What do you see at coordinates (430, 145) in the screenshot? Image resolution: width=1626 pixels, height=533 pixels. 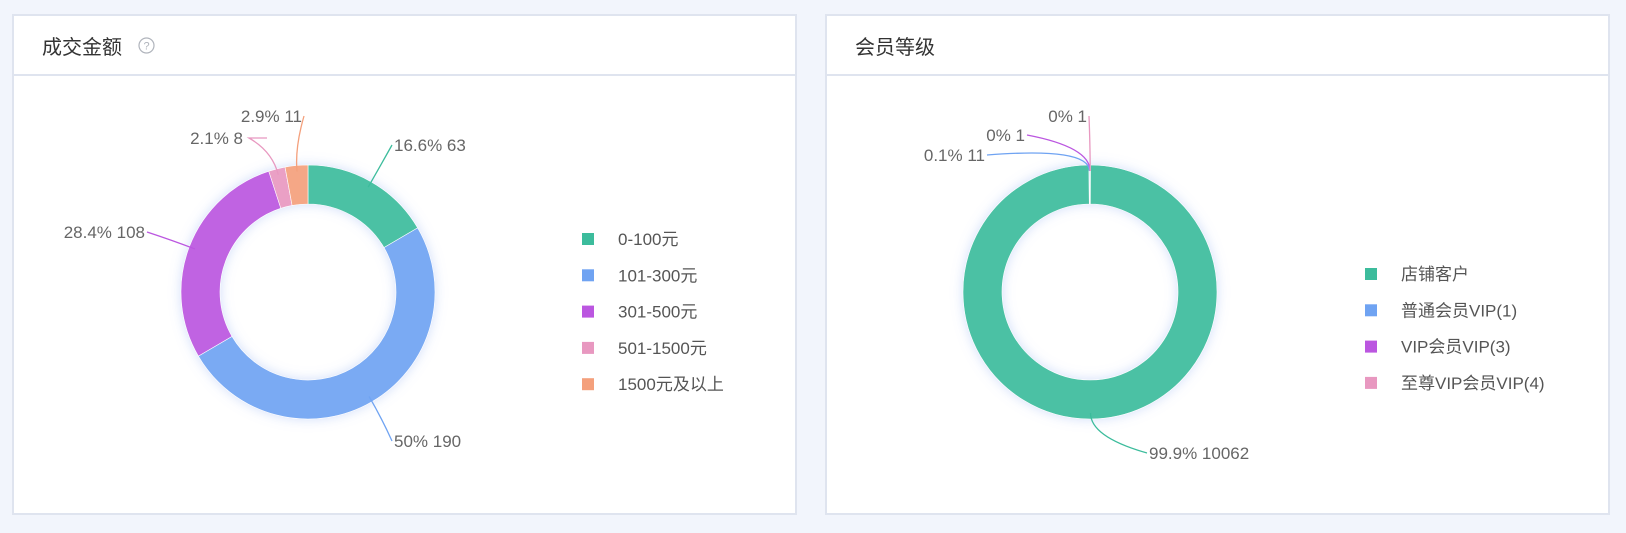 I see `data-label: 16.6% 63` at bounding box center [430, 145].